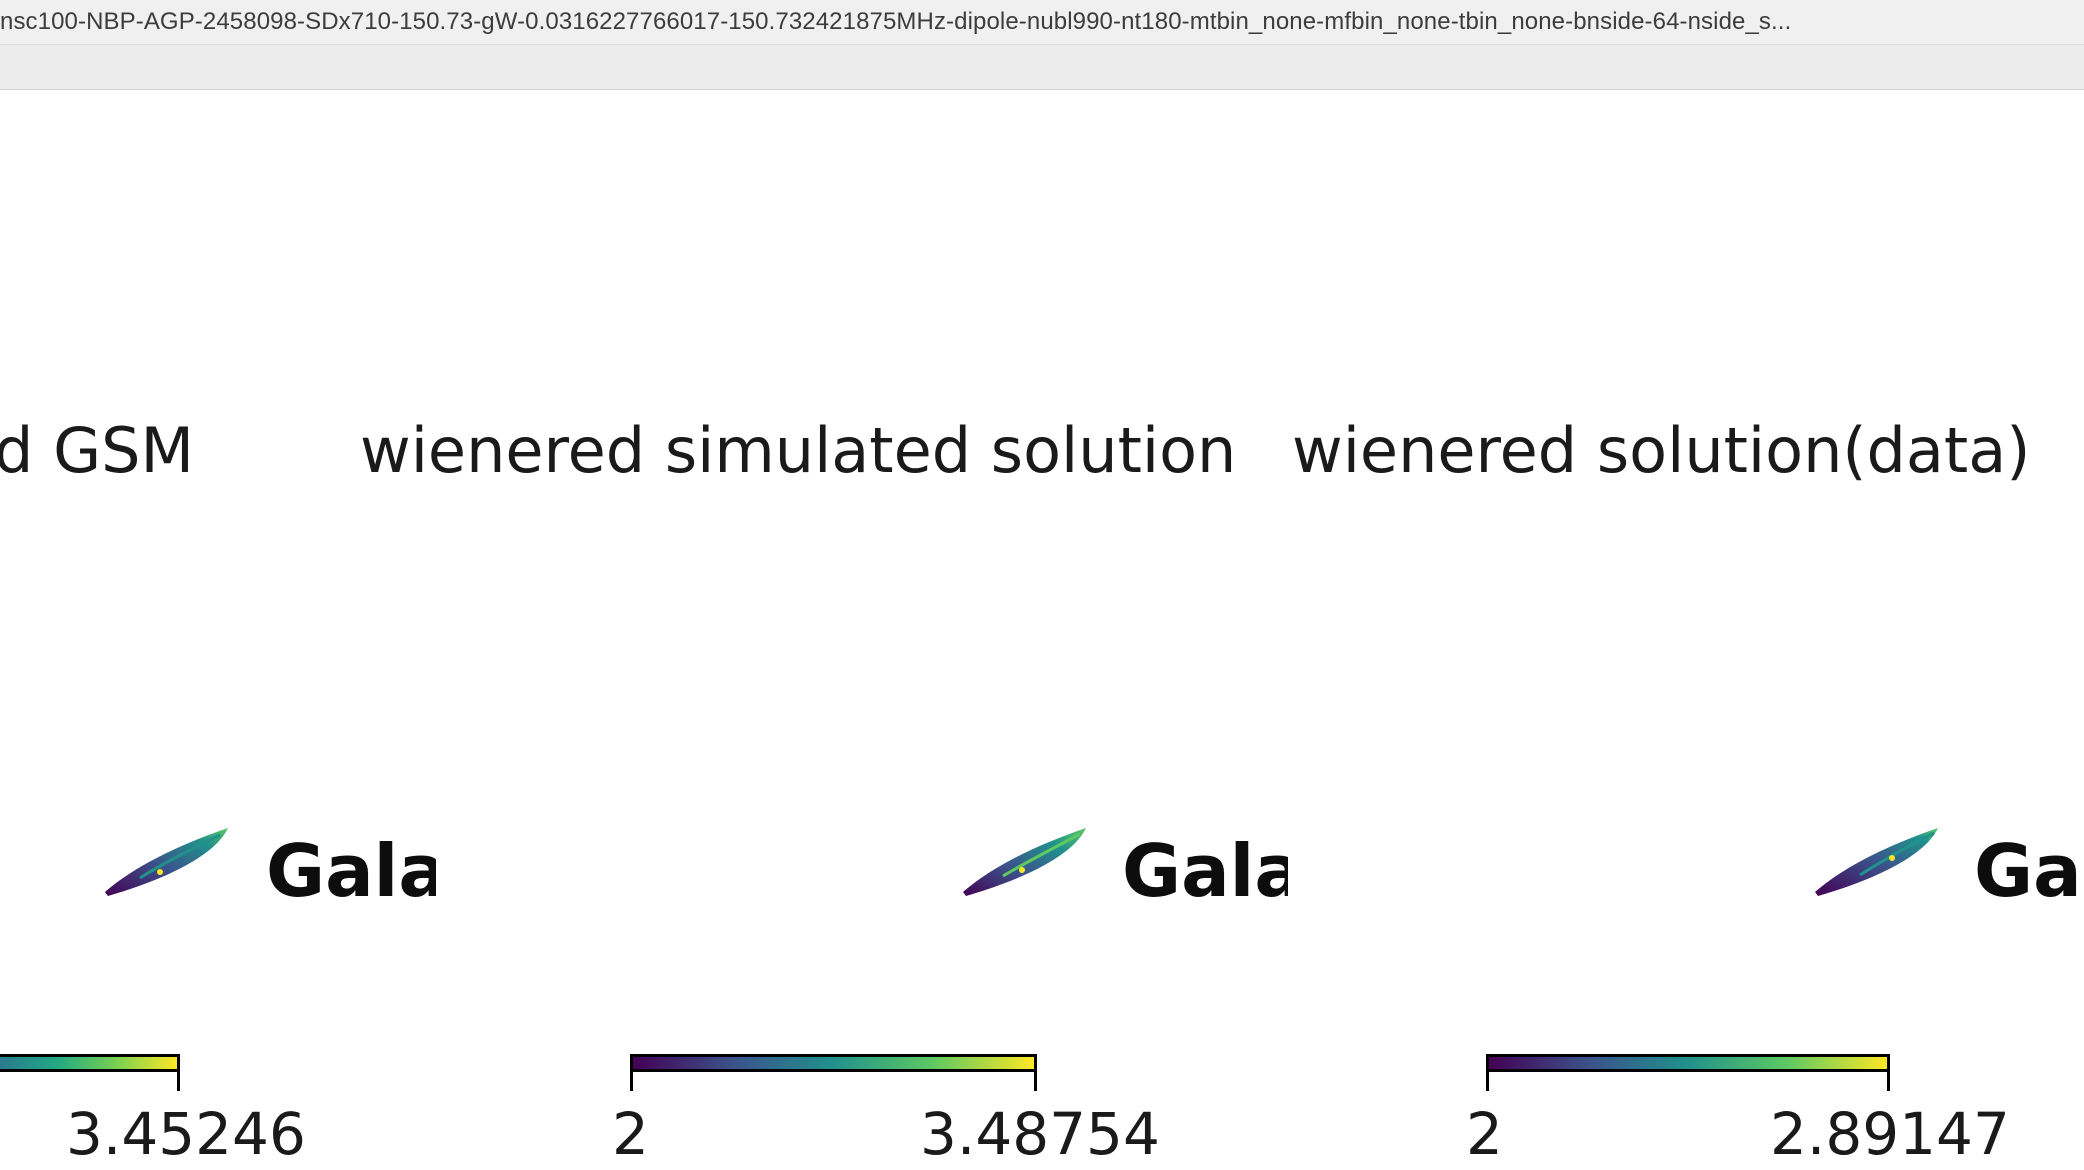  What do you see at coordinates (97, 450) in the screenshot?
I see `panel-title-gsm: d GSM` at bounding box center [97, 450].